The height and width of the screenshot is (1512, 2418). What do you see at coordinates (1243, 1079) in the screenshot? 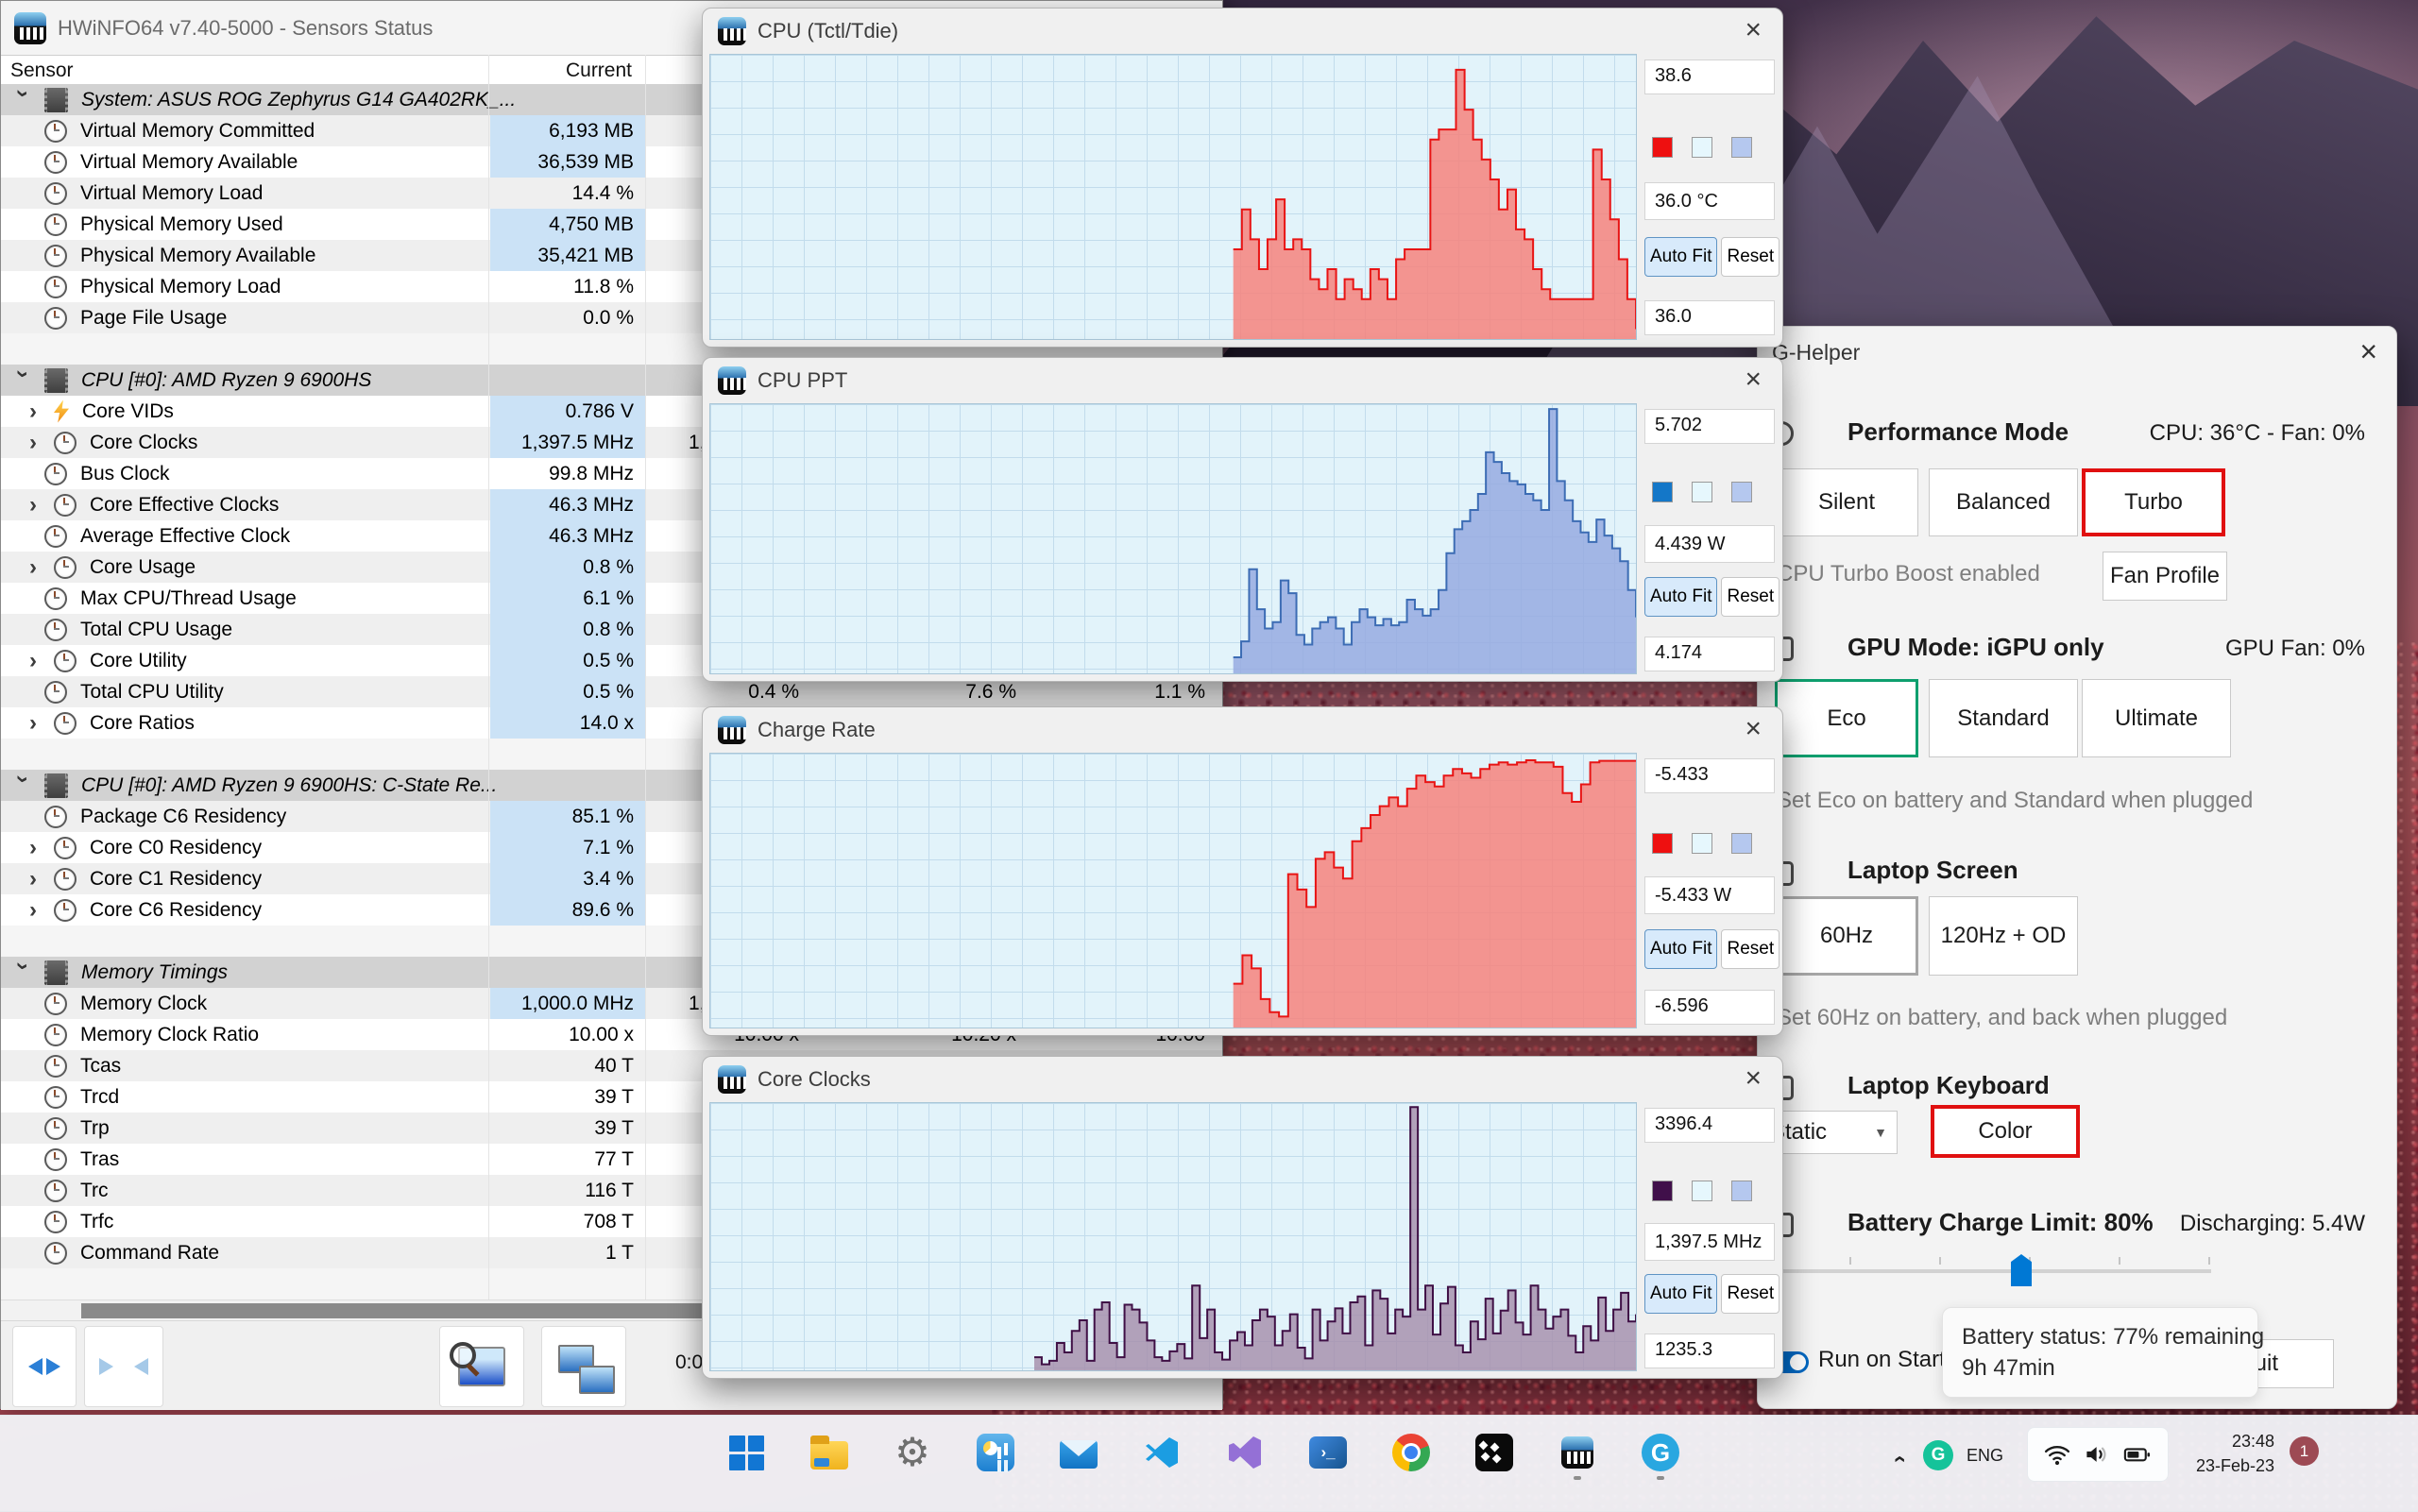
I see `graph-titlebar: Core Clocks ×` at bounding box center [1243, 1079].